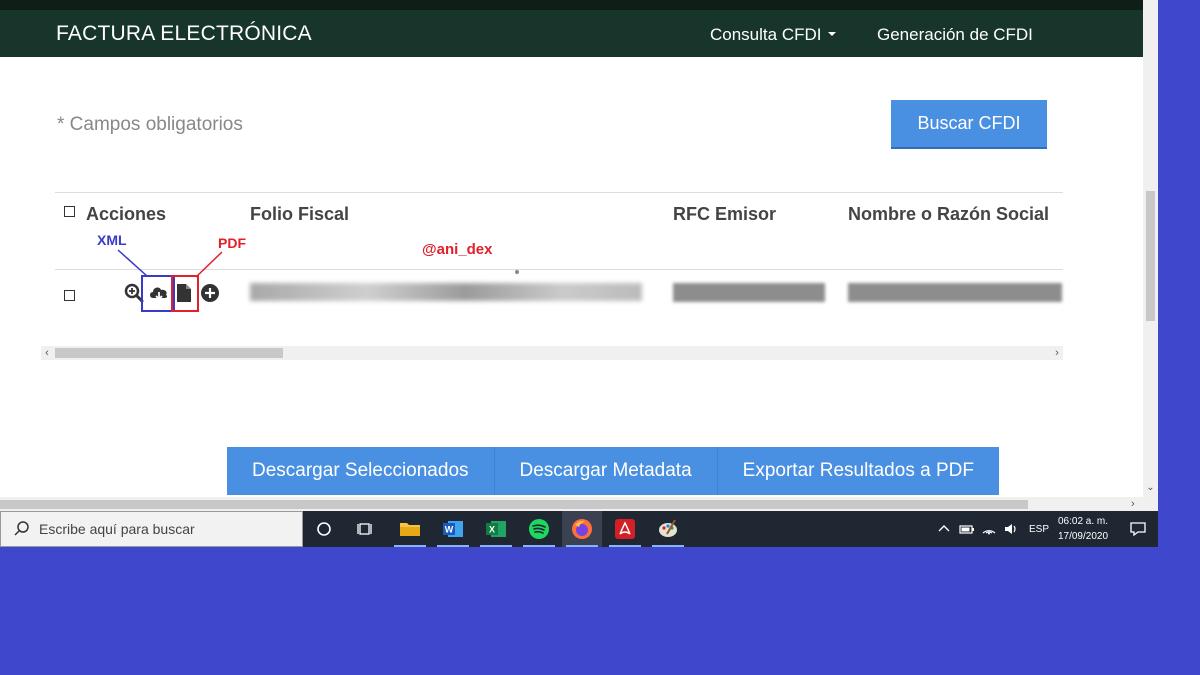 This screenshot has height=675, width=1200. Describe the element at coordinates (47, 353) in the screenshot. I see `scroll-left-icon: ‹` at that location.